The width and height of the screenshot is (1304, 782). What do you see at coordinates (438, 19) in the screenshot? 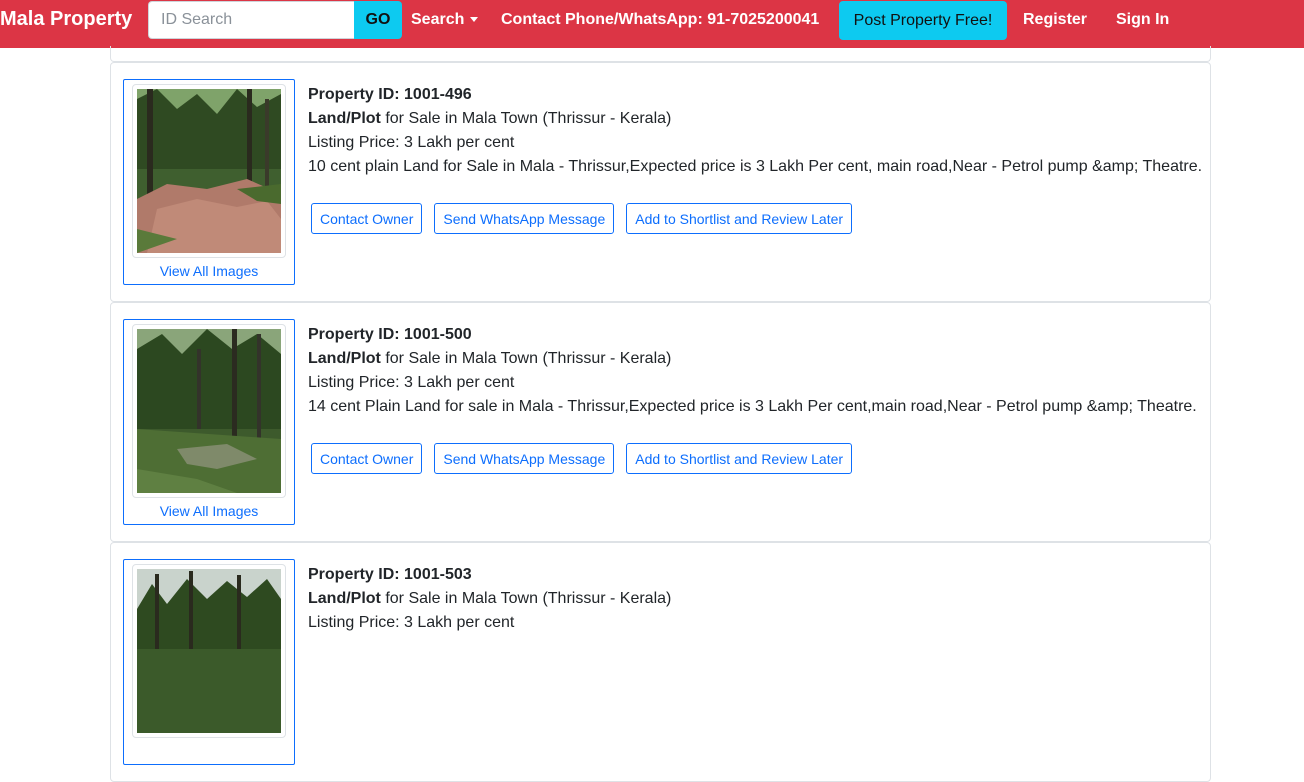
I see `search-dropdown-label: Search` at bounding box center [438, 19].